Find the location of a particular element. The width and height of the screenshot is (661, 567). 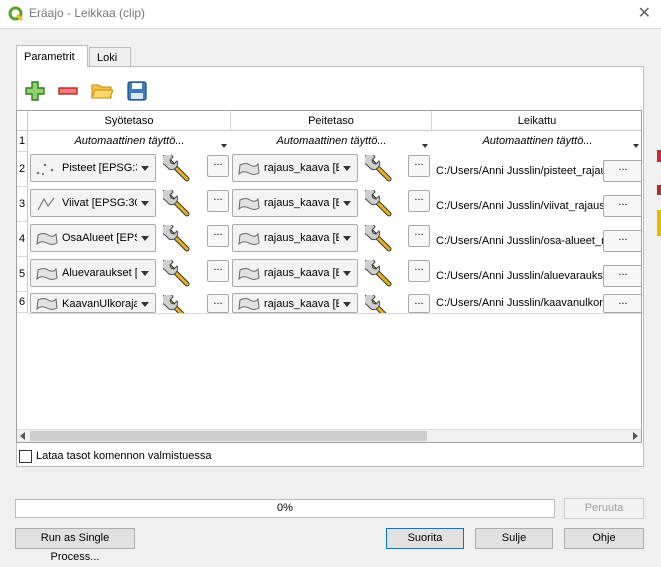

tab-parametrit: Parametrit is located at coordinates (52, 56).